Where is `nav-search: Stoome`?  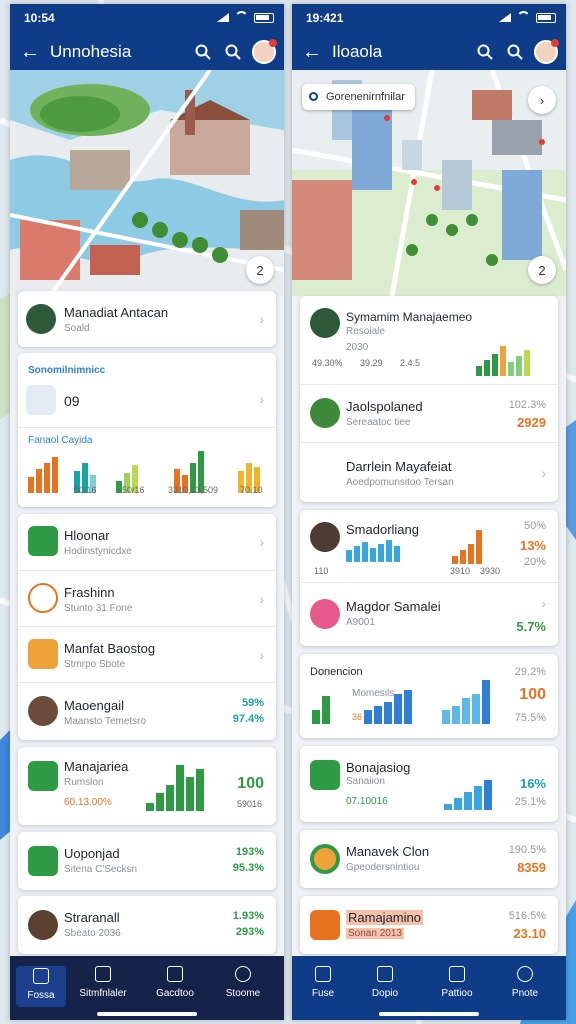 nav-search: Stoome is located at coordinates (243, 982).